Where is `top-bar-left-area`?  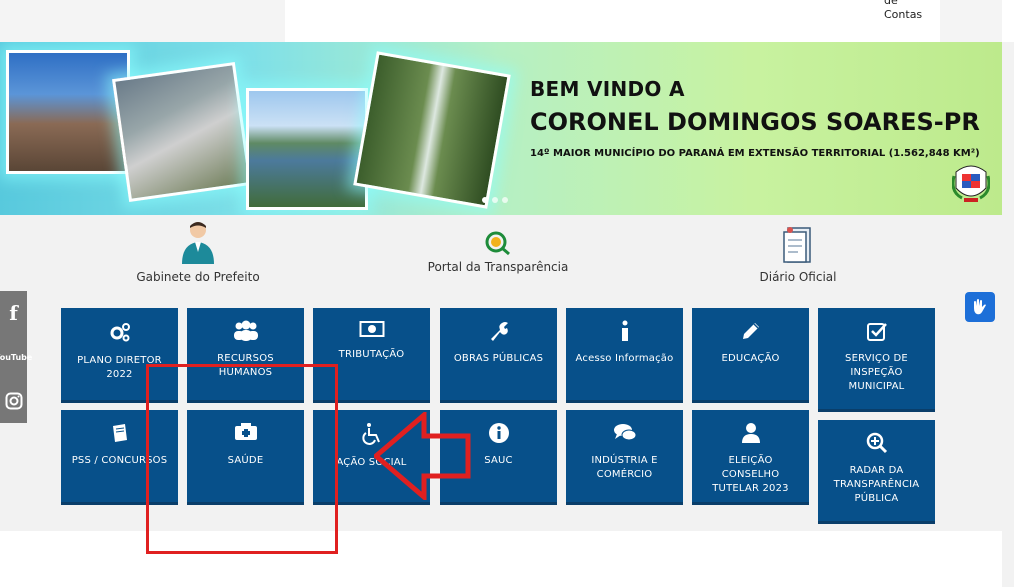
top-bar-left-area is located at coordinates (142, 21).